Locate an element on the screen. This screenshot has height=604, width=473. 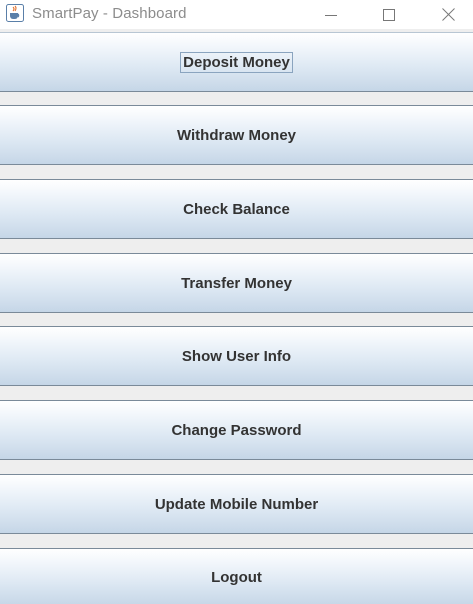
close-button is located at coordinates (446, 14).